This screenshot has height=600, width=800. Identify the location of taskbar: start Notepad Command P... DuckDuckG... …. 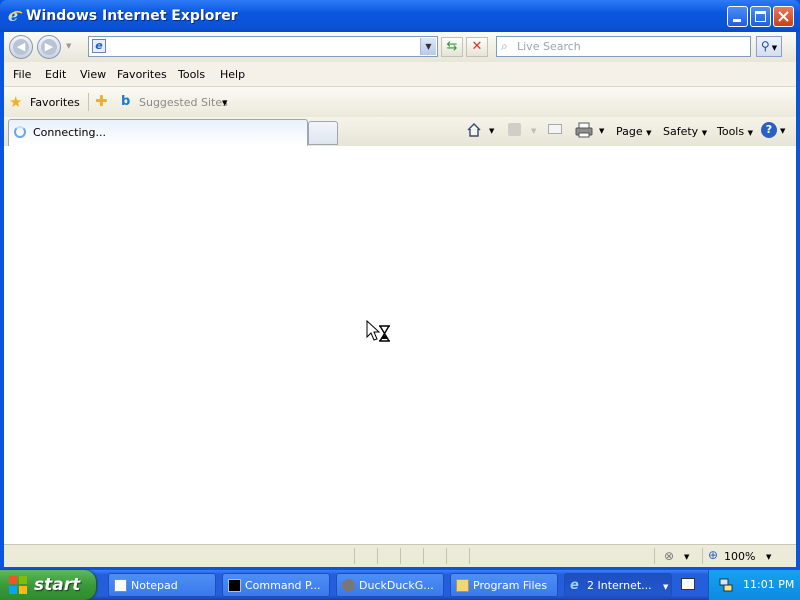
(400, 585).